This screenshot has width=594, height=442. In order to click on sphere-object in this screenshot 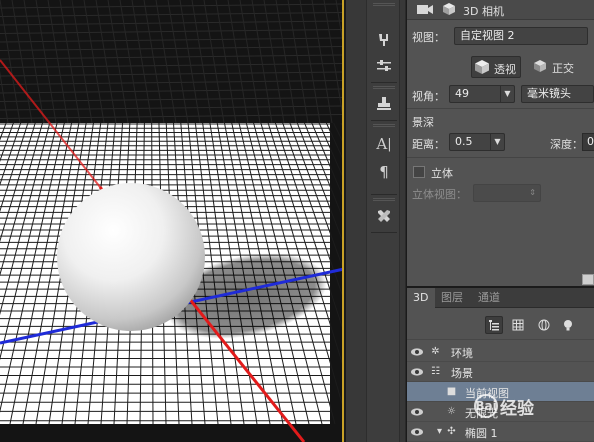, I will do `click(131, 257)`.